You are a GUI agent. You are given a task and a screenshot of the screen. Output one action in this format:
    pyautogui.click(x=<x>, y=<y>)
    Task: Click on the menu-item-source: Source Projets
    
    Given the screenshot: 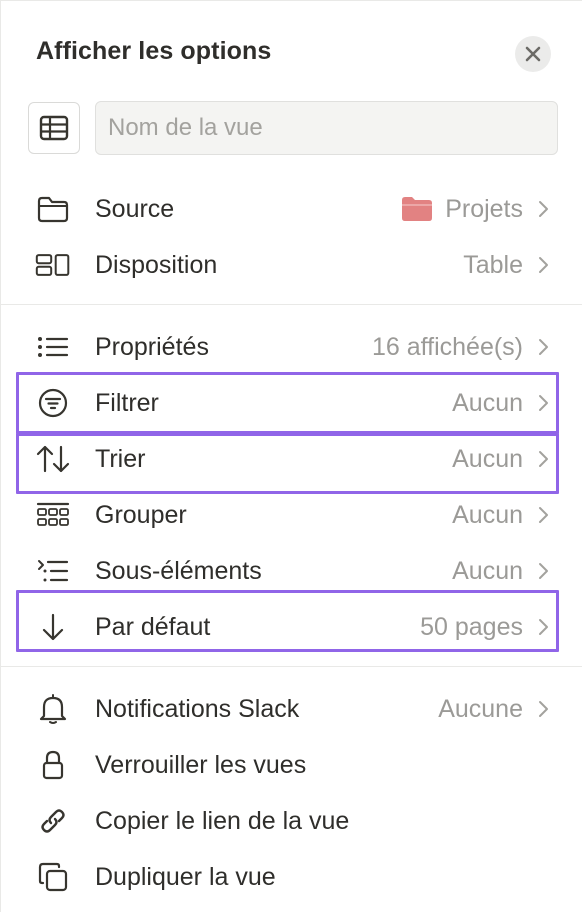 What is the action you would take?
    pyautogui.click(x=291, y=209)
    